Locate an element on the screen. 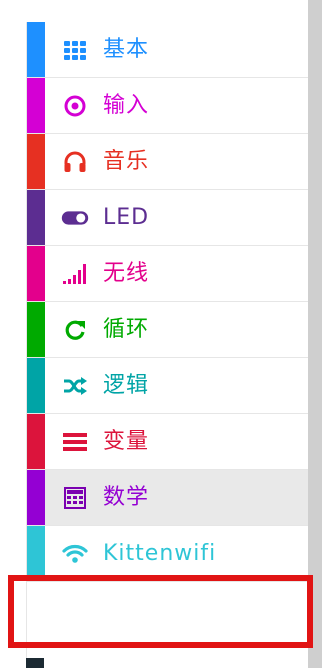 This screenshot has height=668, width=336. category-kittenwifi: Kittenwifi is located at coordinates (168, 554).